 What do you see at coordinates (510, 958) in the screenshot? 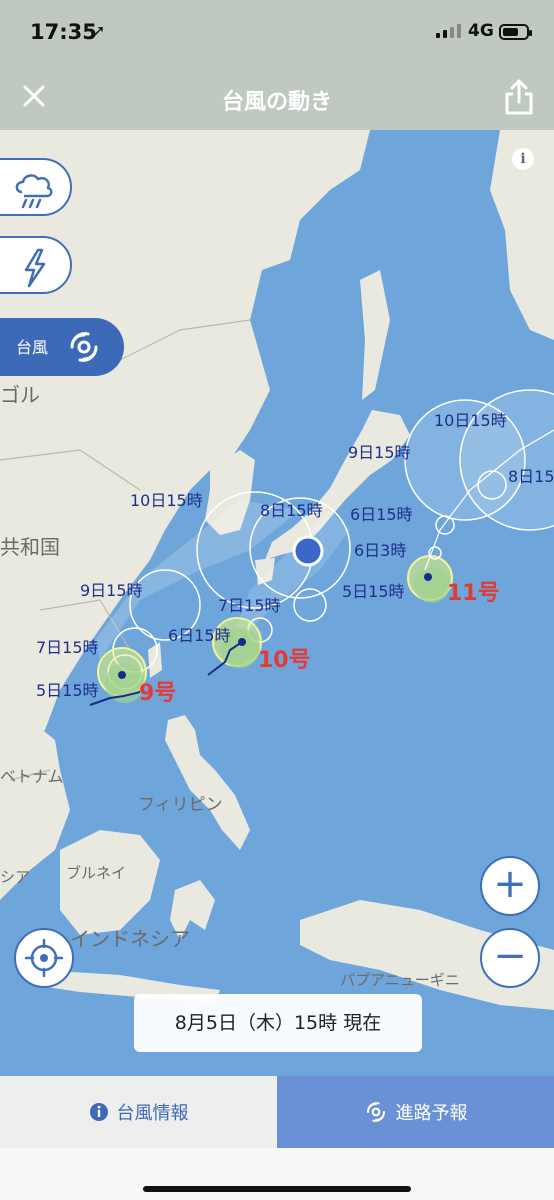
I see `zoom-out-button: −` at bounding box center [510, 958].